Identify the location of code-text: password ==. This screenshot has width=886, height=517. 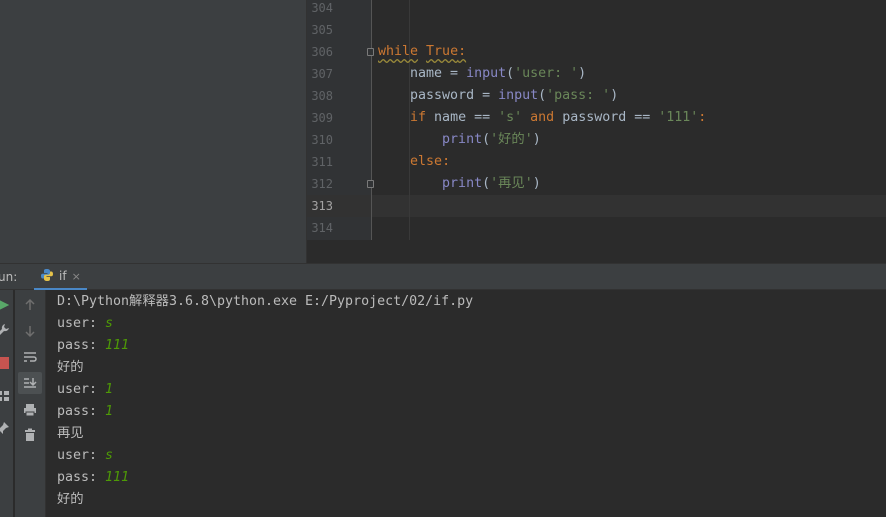
(606, 117).